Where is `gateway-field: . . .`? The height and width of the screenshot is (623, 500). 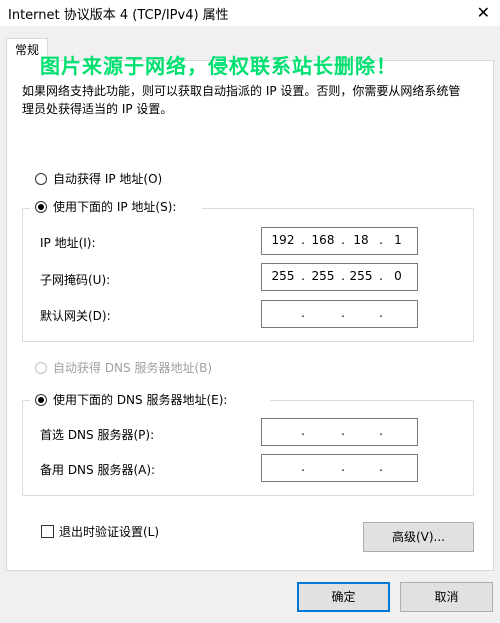
gateway-field: . . . is located at coordinates (339, 314).